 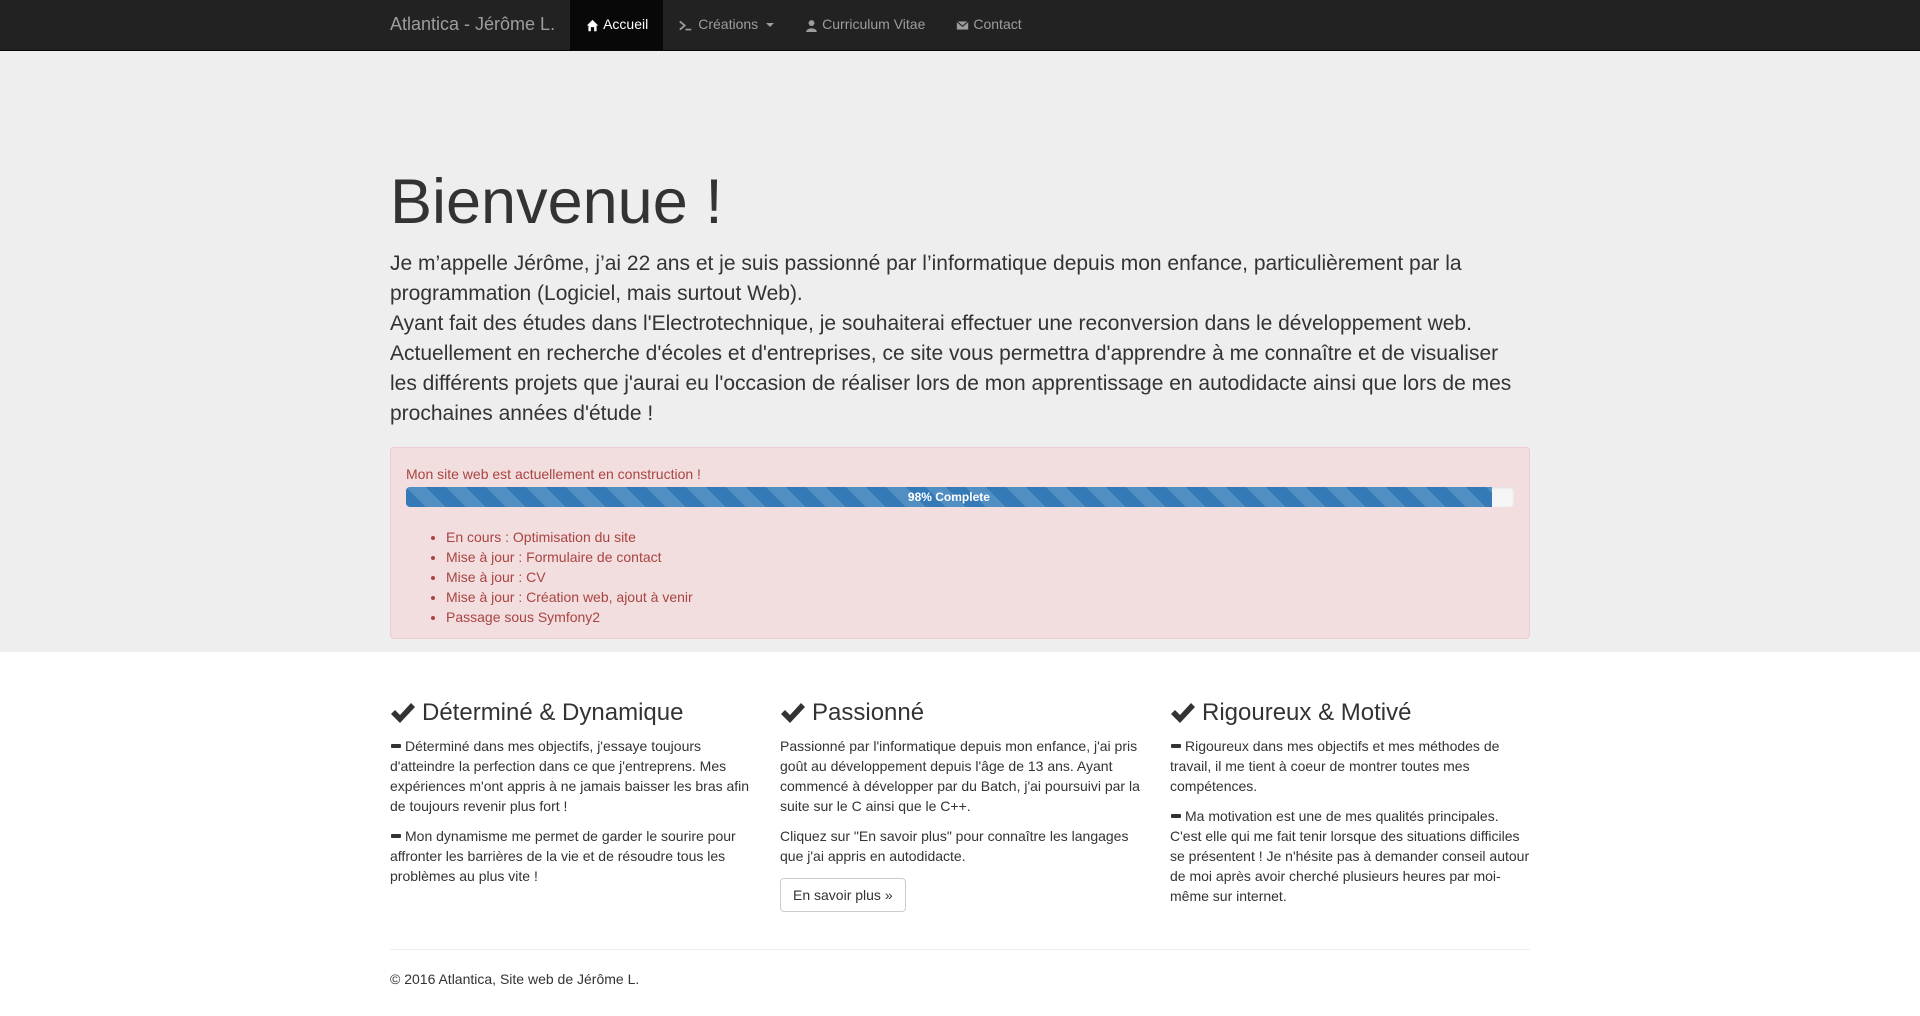 I want to click on terminal-icon, so click(x=685, y=25).